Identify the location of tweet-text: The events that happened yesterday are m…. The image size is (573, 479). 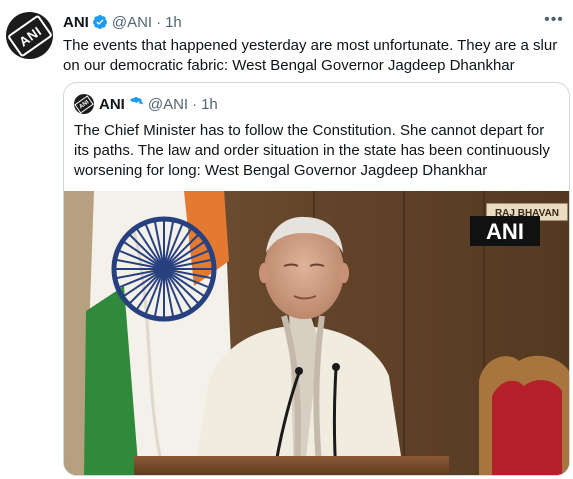
(310, 55).